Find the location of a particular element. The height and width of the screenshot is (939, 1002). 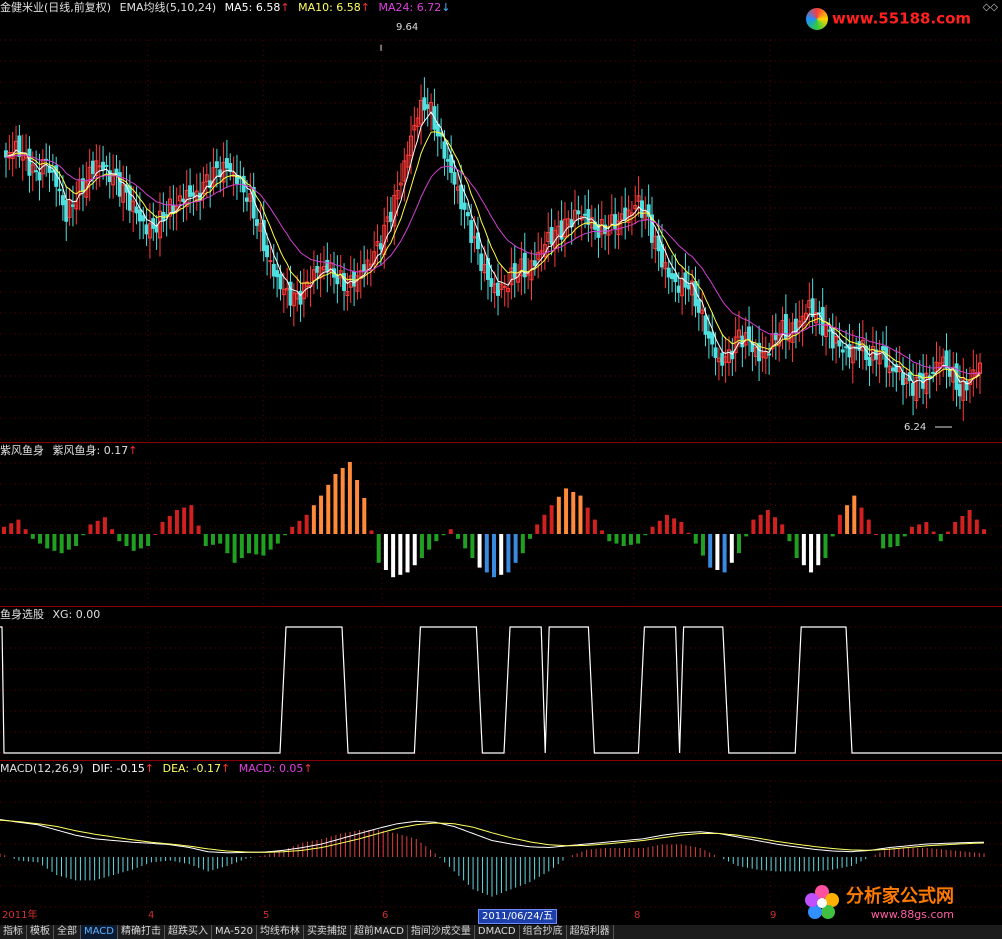

axis-year: 2011年 is located at coordinates (20, 915).